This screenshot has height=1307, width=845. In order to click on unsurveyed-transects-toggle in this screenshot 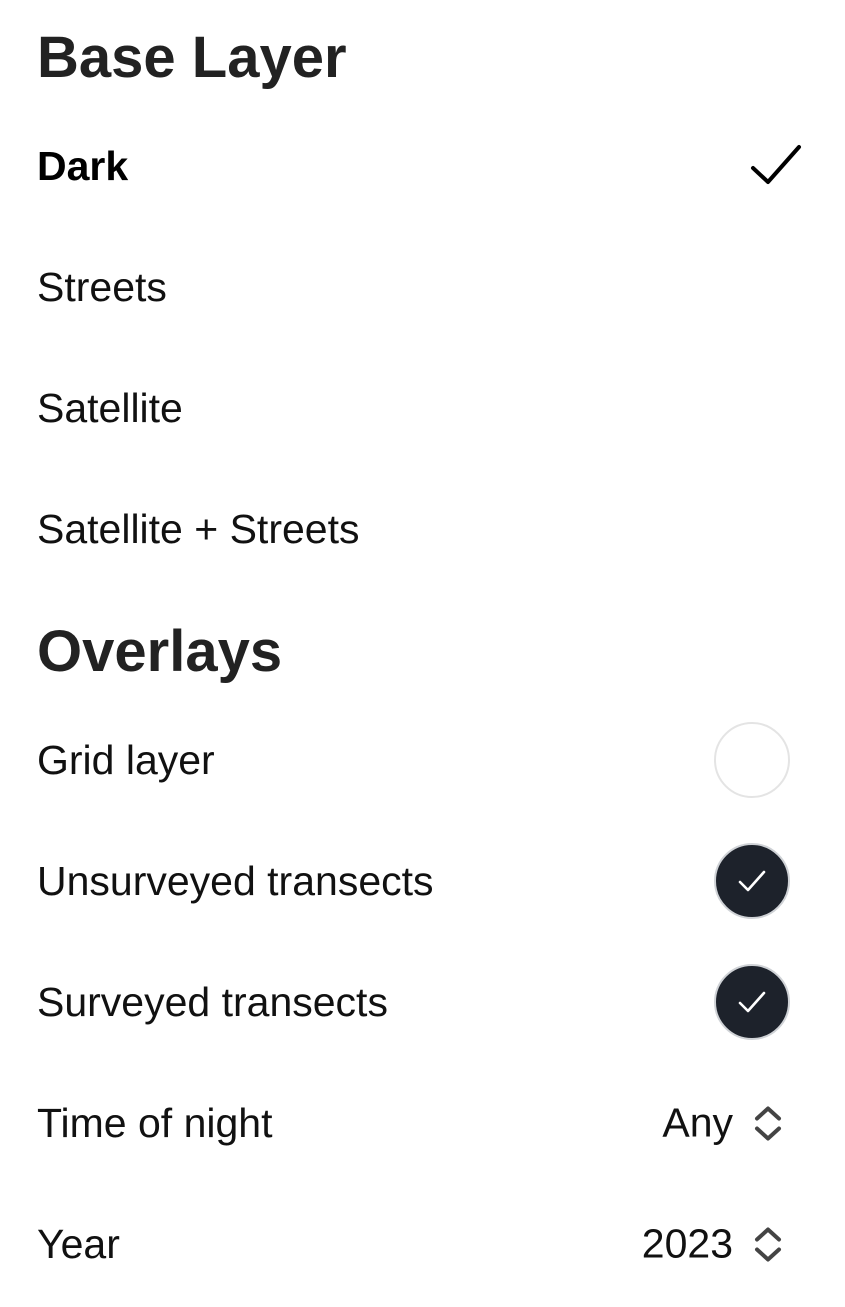, I will do `click(752, 881)`.